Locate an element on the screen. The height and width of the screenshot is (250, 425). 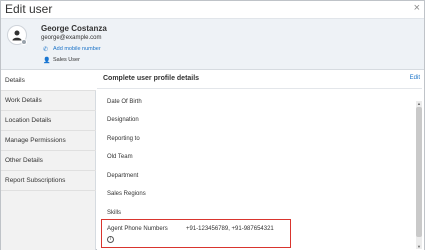
phone-icon: ✆ is located at coordinates (46, 50).